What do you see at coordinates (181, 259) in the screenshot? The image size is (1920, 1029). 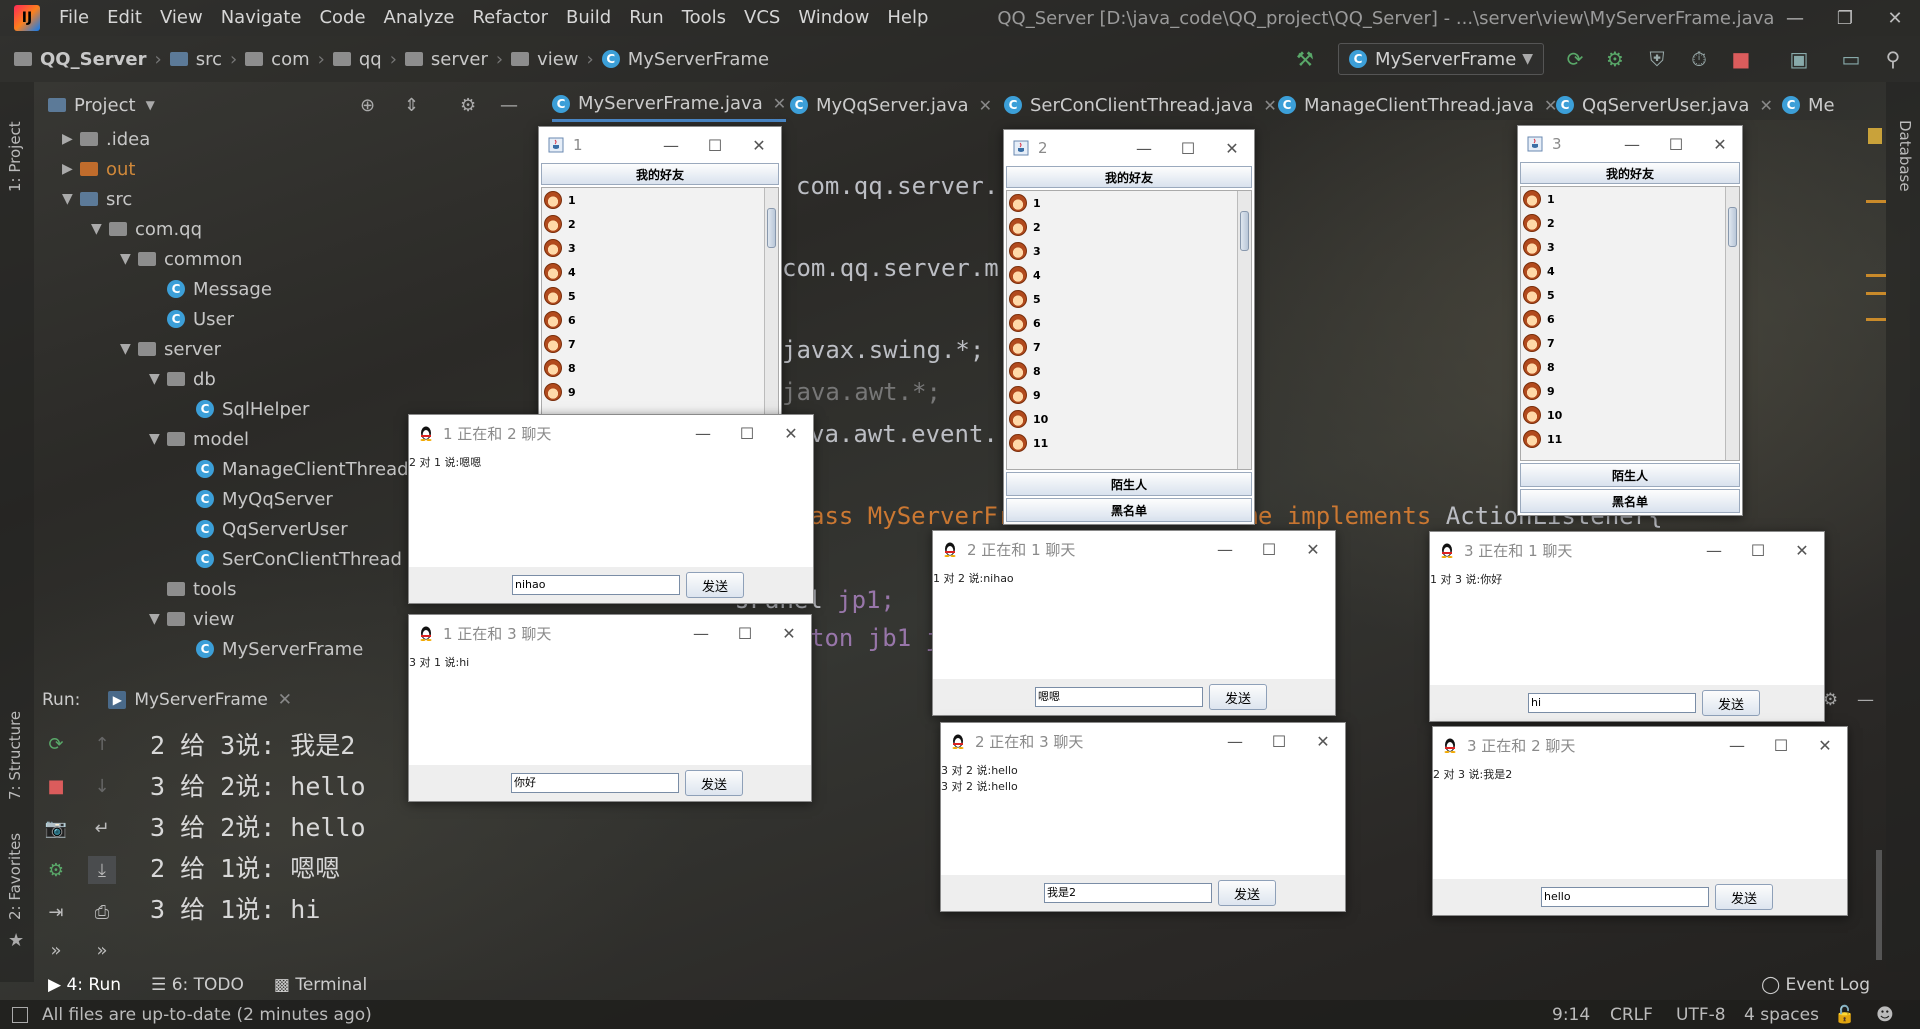 I see `tree-item: ▼ common` at bounding box center [181, 259].